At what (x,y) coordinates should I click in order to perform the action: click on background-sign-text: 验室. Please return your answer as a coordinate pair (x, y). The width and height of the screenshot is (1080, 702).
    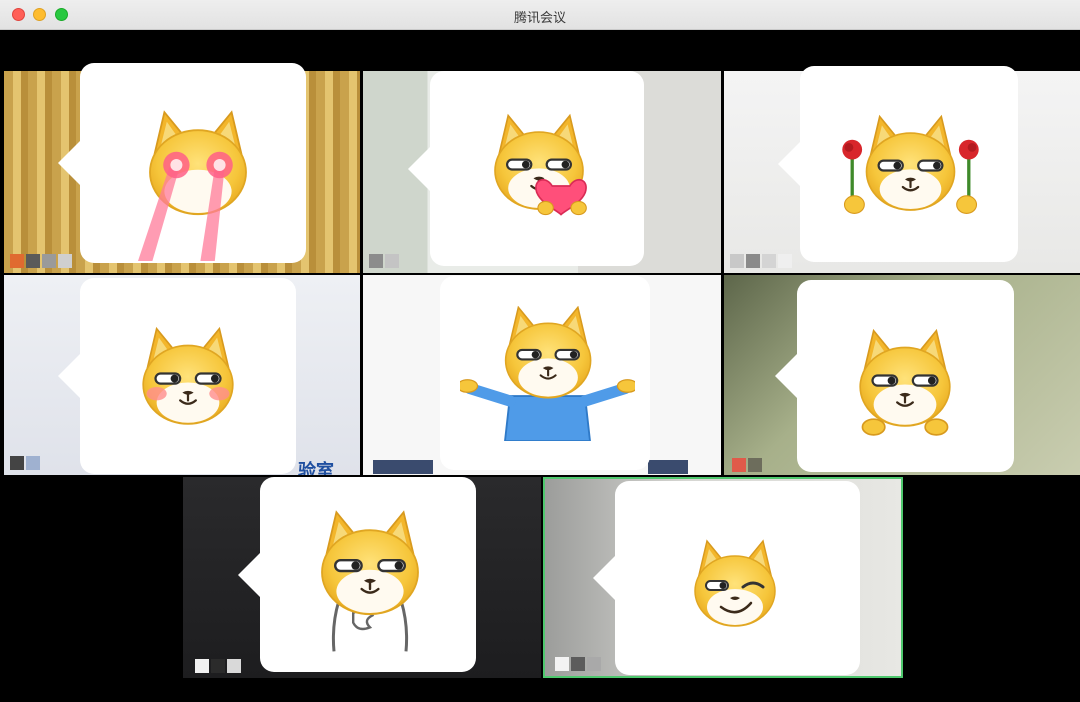
    Looking at the image, I should click on (316, 468).